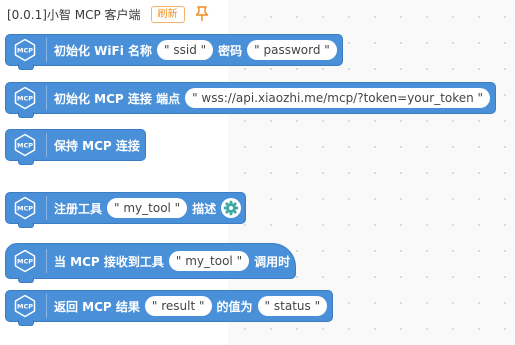  Describe the element at coordinates (231, 208) in the screenshot. I see `gear-icon` at that location.